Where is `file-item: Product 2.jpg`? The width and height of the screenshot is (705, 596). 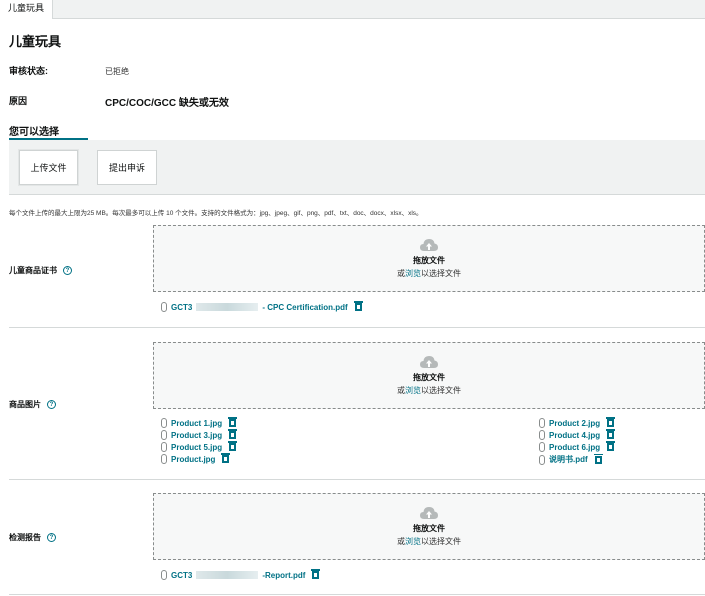
file-item: Product 2.jpg is located at coordinates (577, 422).